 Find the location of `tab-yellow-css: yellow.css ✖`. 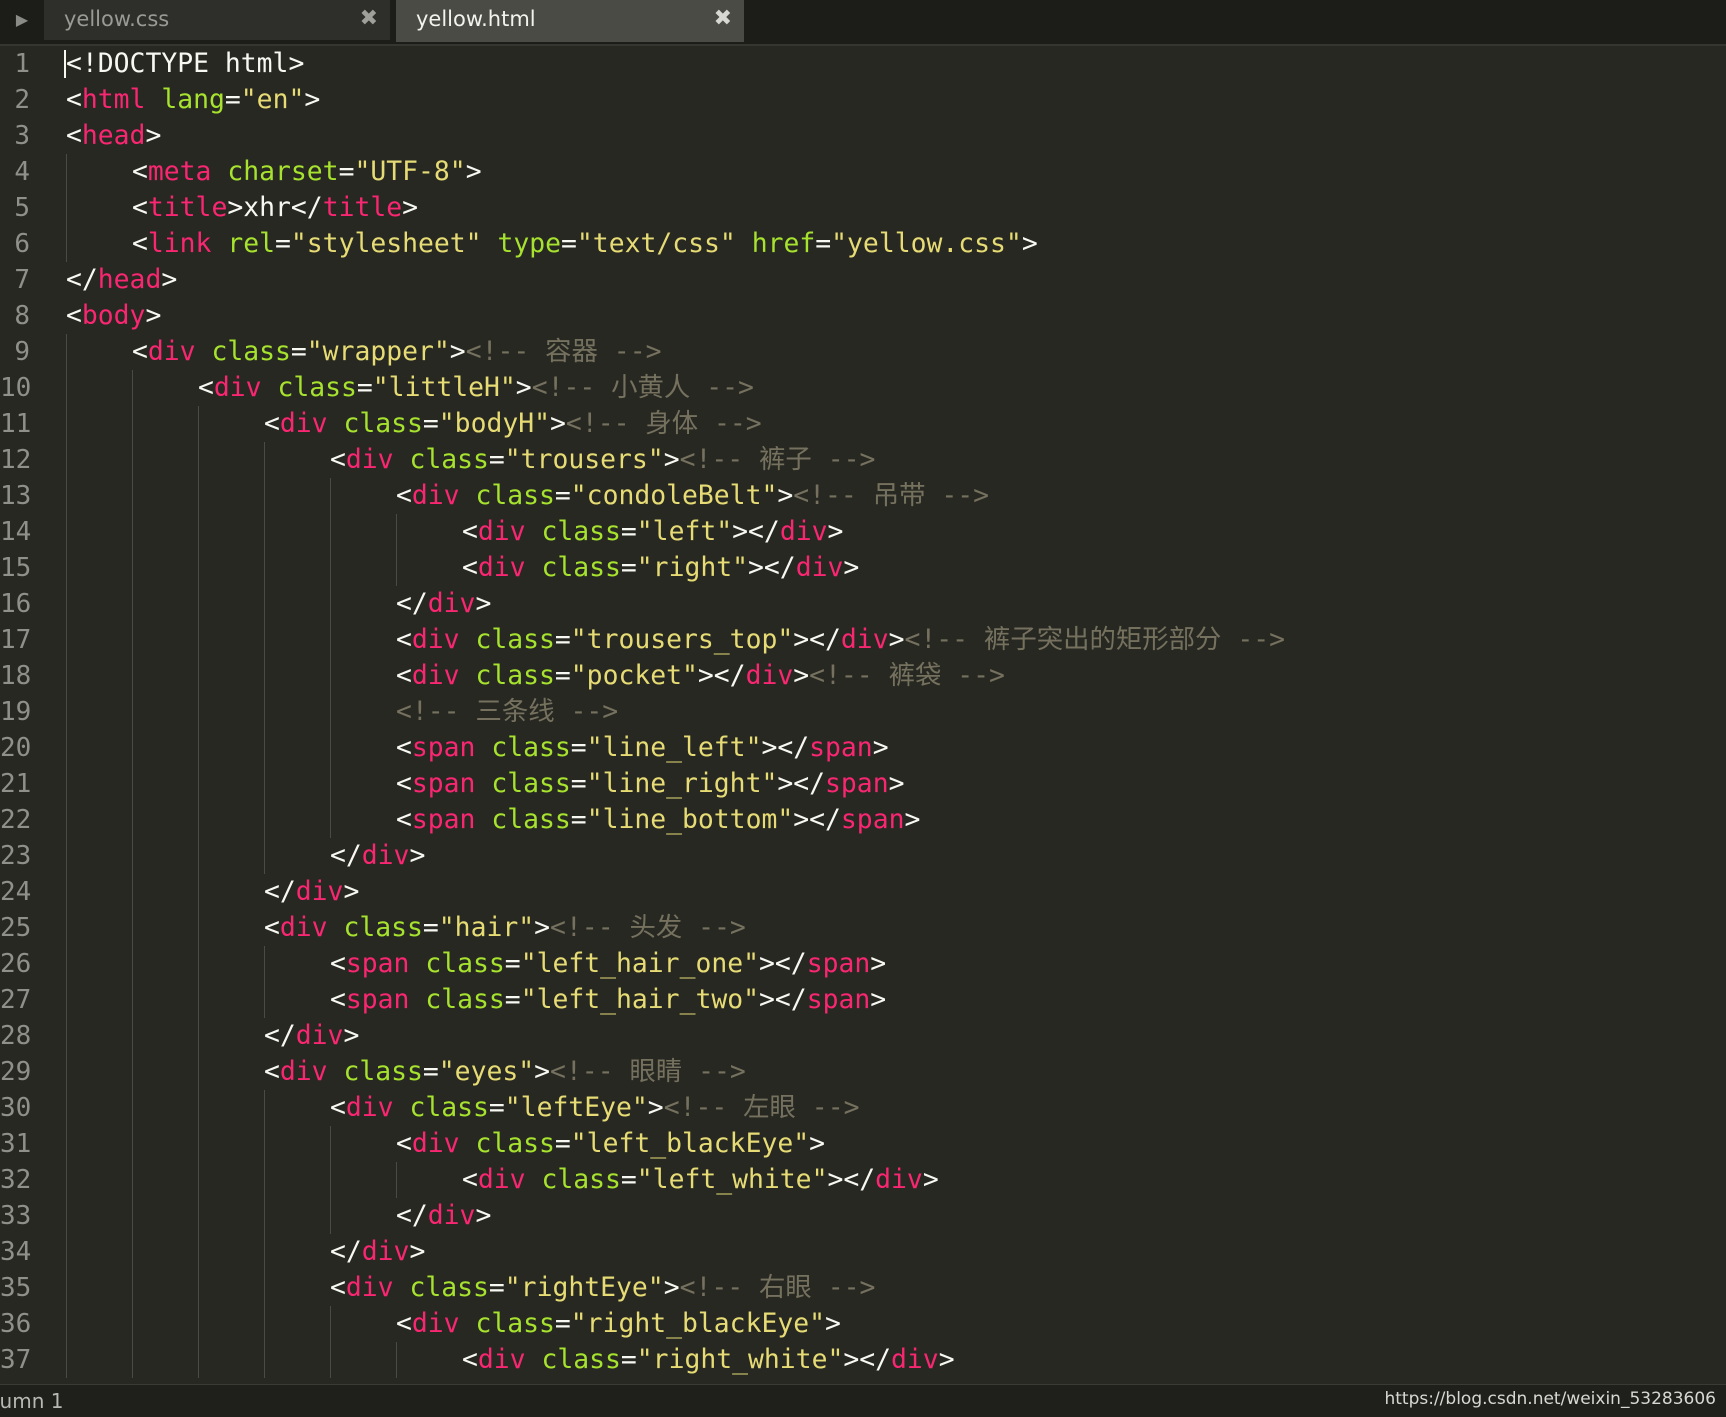

tab-yellow-css: yellow.css ✖ is located at coordinates (218, 20).